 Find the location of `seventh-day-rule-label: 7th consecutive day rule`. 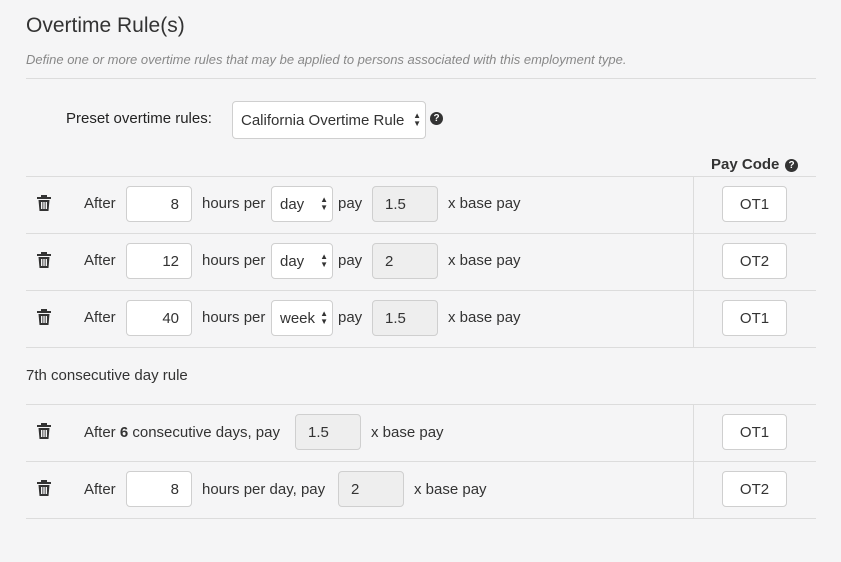

seventh-day-rule-label: 7th consecutive day rule is located at coordinates (107, 375).